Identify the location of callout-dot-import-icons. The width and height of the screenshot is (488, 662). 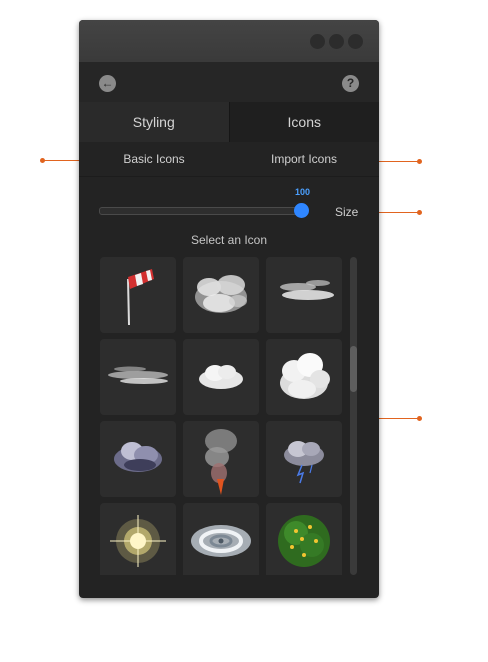
(419, 161).